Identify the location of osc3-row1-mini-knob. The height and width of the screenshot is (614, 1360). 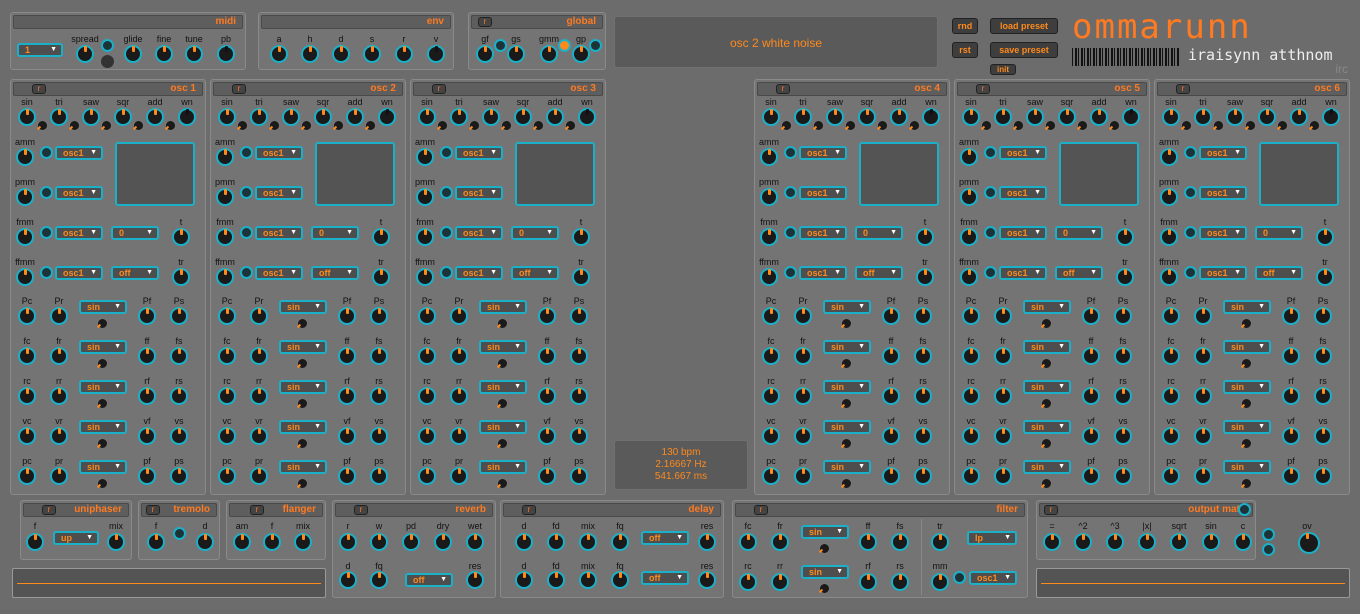
(502, 363).